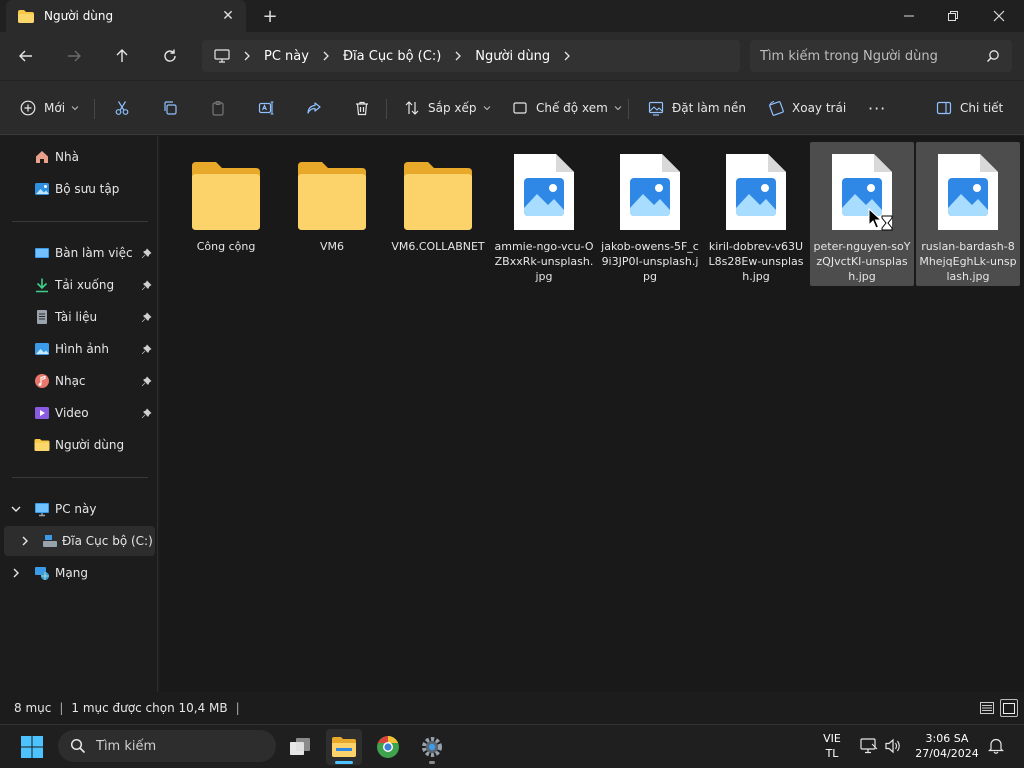 The width and height of the screenshot is (1024, 768). Describe the element at coordinates (756, 214) in the screenshot. I see `file-item: kiril-dobrev-v63UL8s28Ew-unsplash.jpg` at that location.